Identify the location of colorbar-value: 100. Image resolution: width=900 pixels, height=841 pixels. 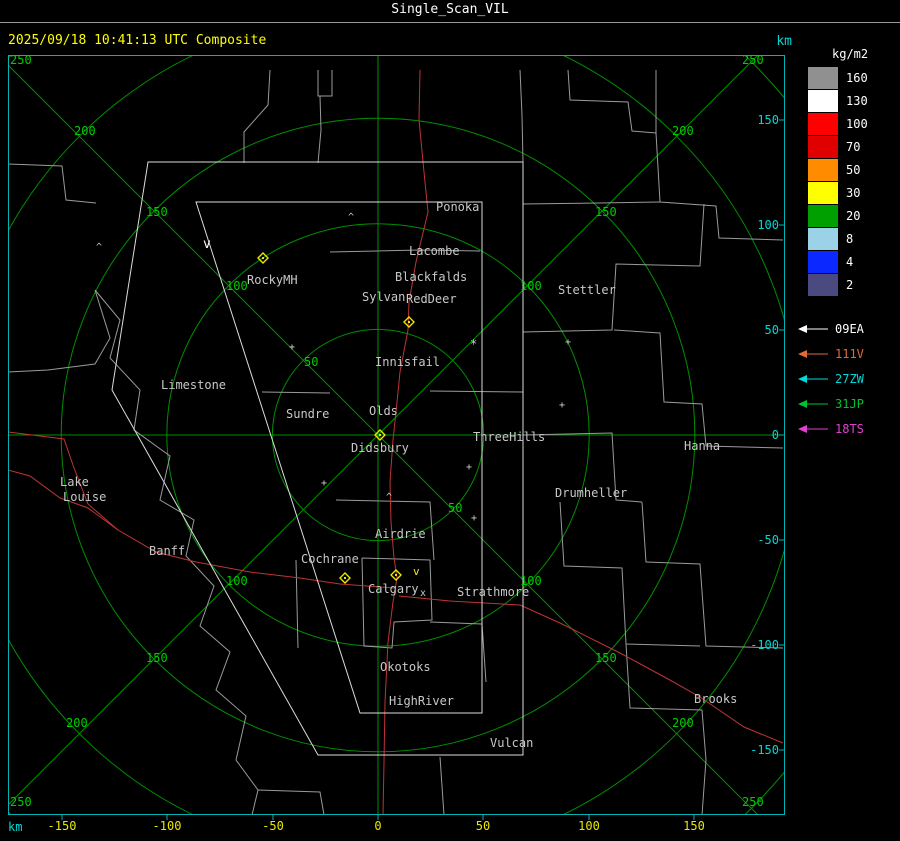
(857, 123).